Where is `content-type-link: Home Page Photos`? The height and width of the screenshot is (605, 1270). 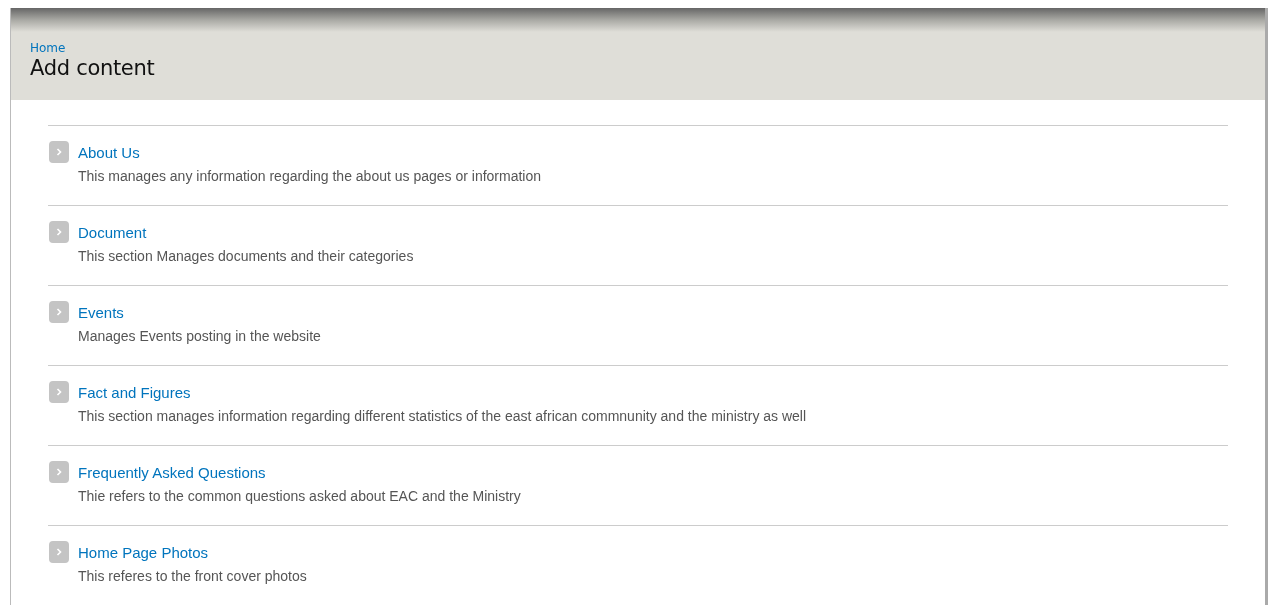
content-type-link: Home Page Photos is located at coordinates (143, 552).